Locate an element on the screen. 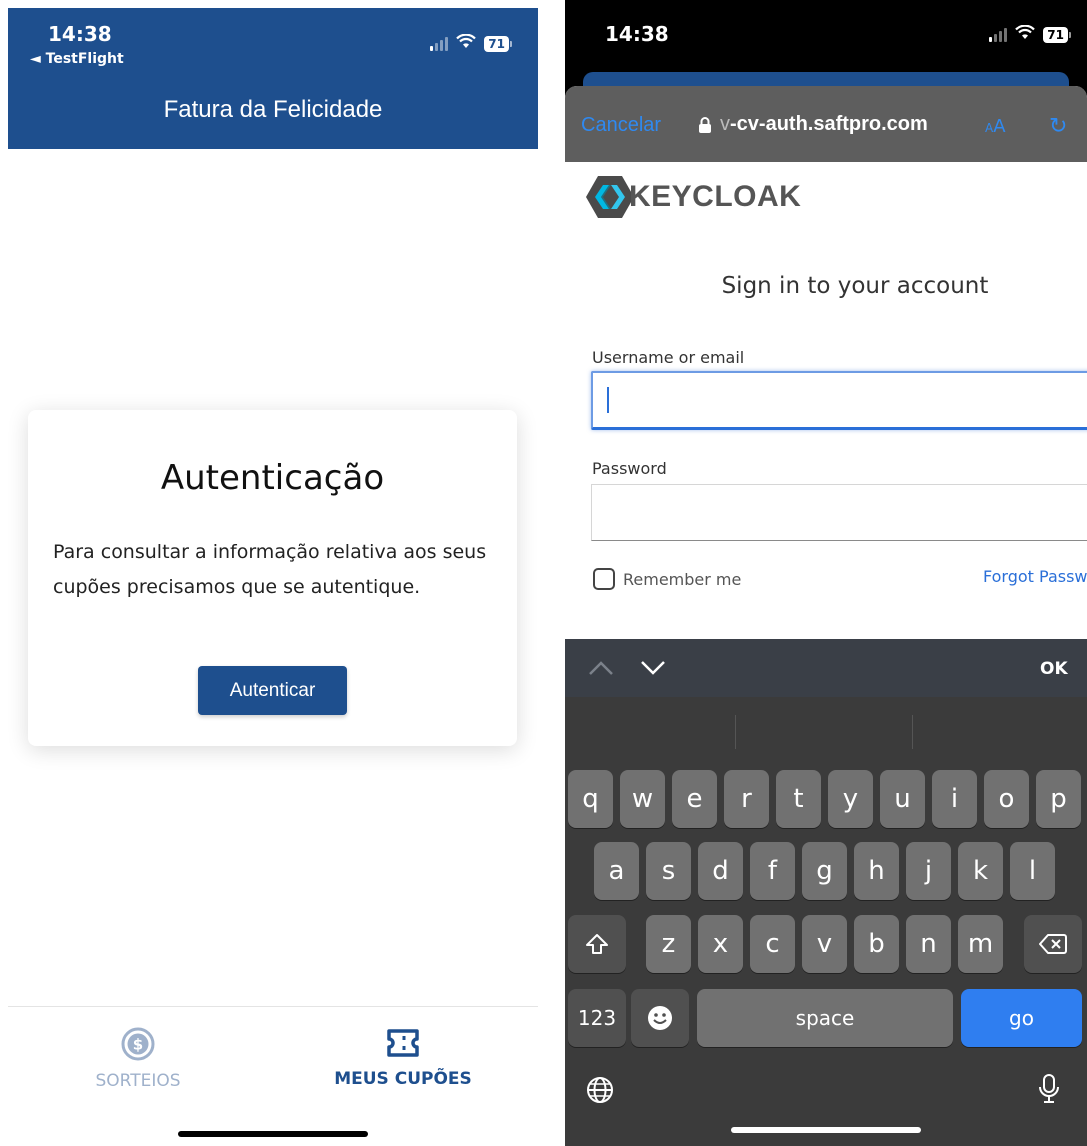 This screenshot has height=1146, width=1087. key-q: q is located at coordinates (590, 799).